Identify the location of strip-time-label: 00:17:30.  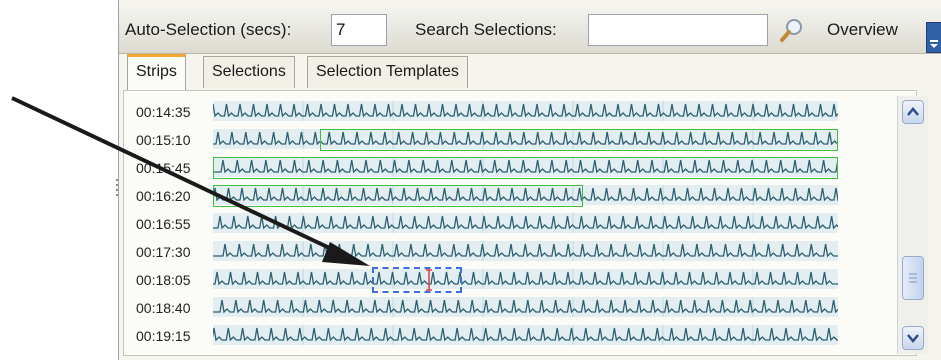
(163, 252).